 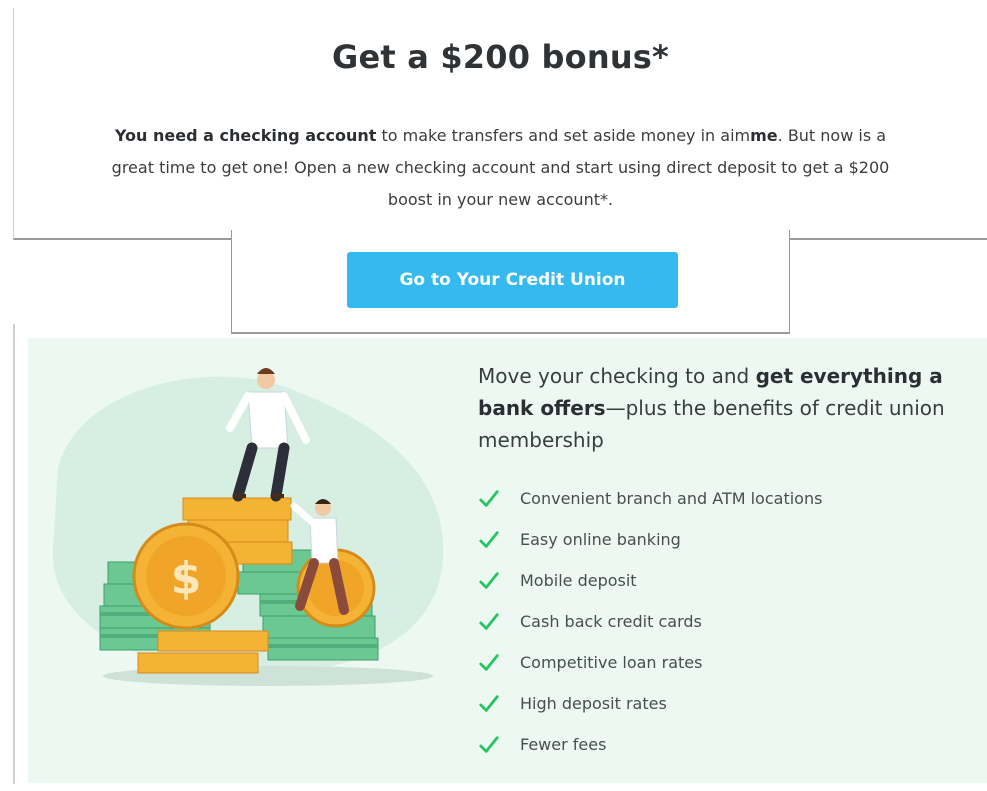 I want to click on list-item-label: Convenient branch and ATM locations, so click(x=671, y=498).